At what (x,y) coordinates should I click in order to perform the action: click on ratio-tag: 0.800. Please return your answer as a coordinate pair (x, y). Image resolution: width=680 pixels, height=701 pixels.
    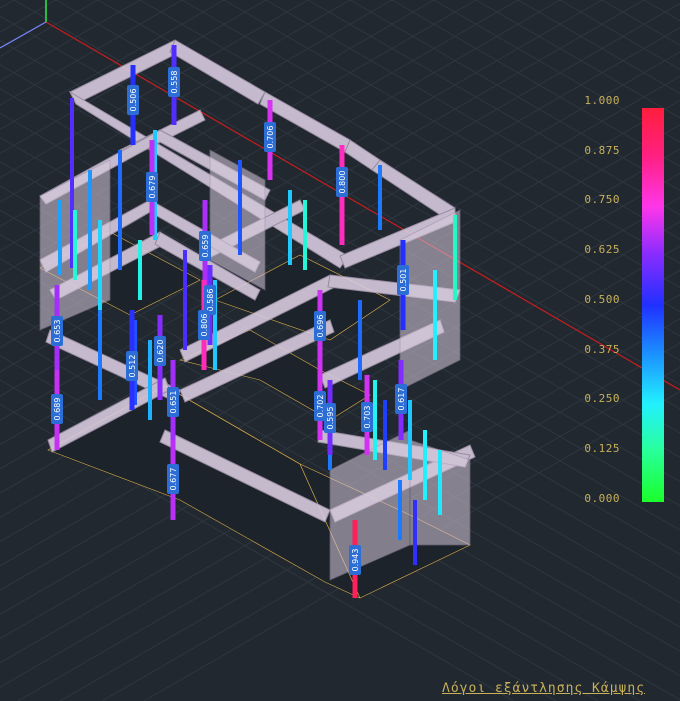
    Looking at the image, I should click on (342, 182).